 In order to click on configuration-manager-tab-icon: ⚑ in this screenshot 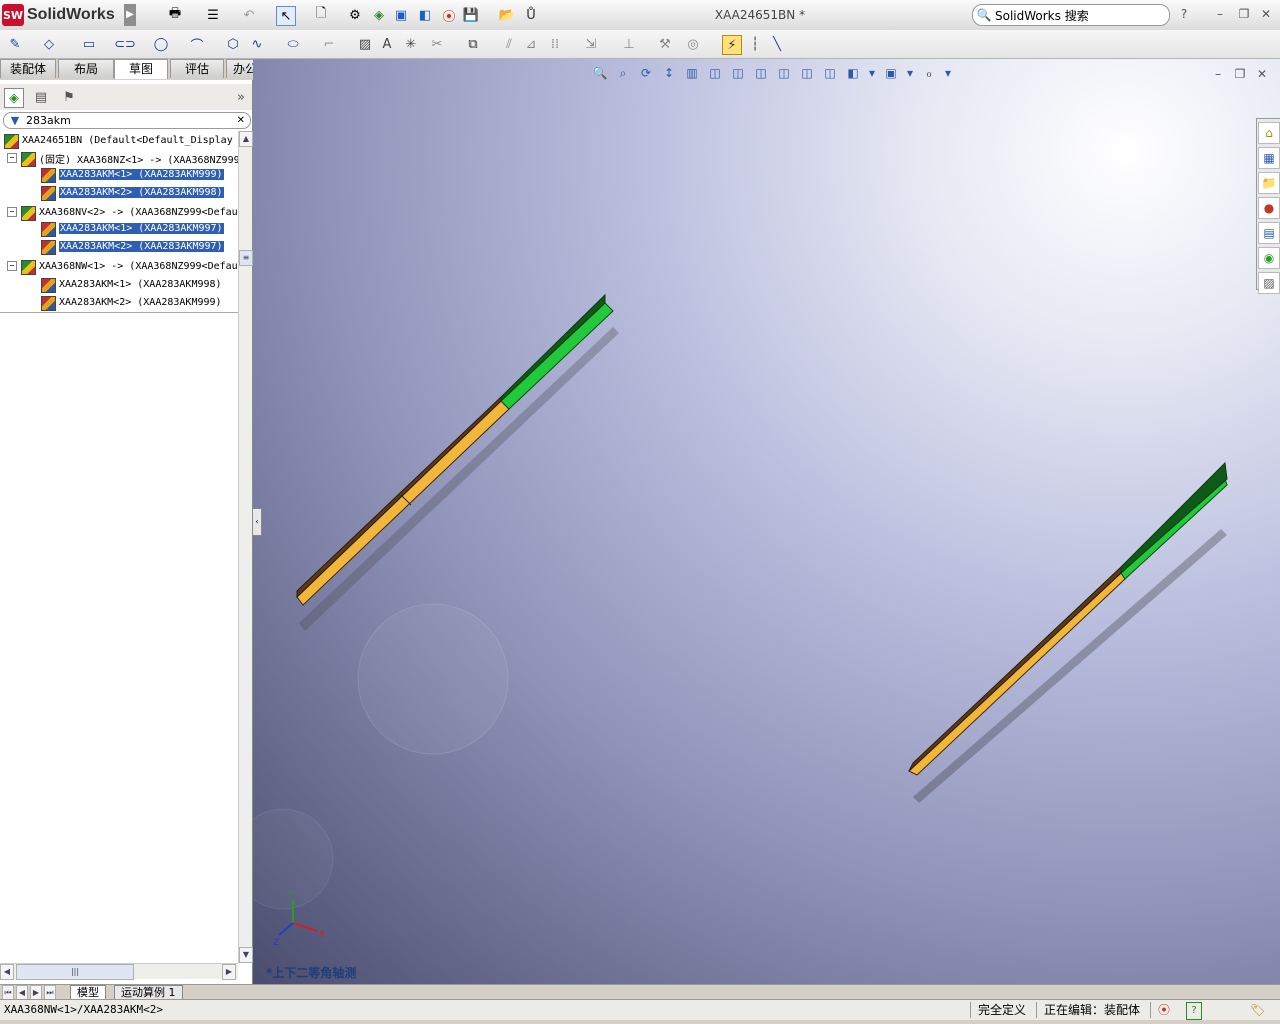, I will do `click(69, 97)`.